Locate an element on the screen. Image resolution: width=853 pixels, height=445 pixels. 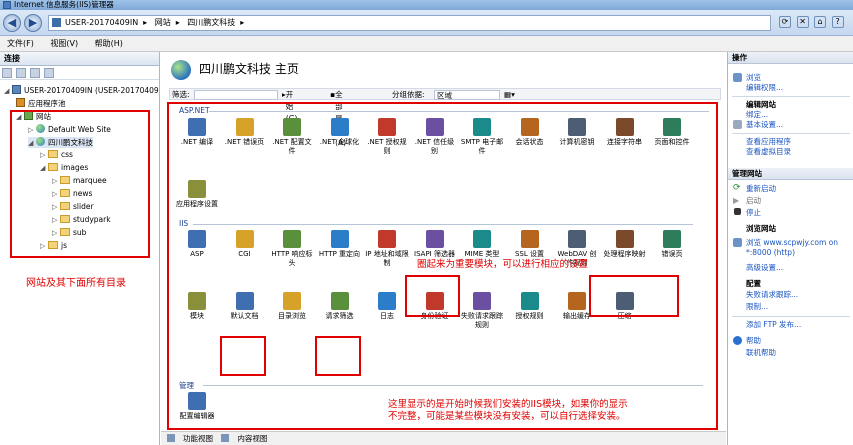
feature-mgmt-0: 配置编辑器 is located at coordinates (197, 406).